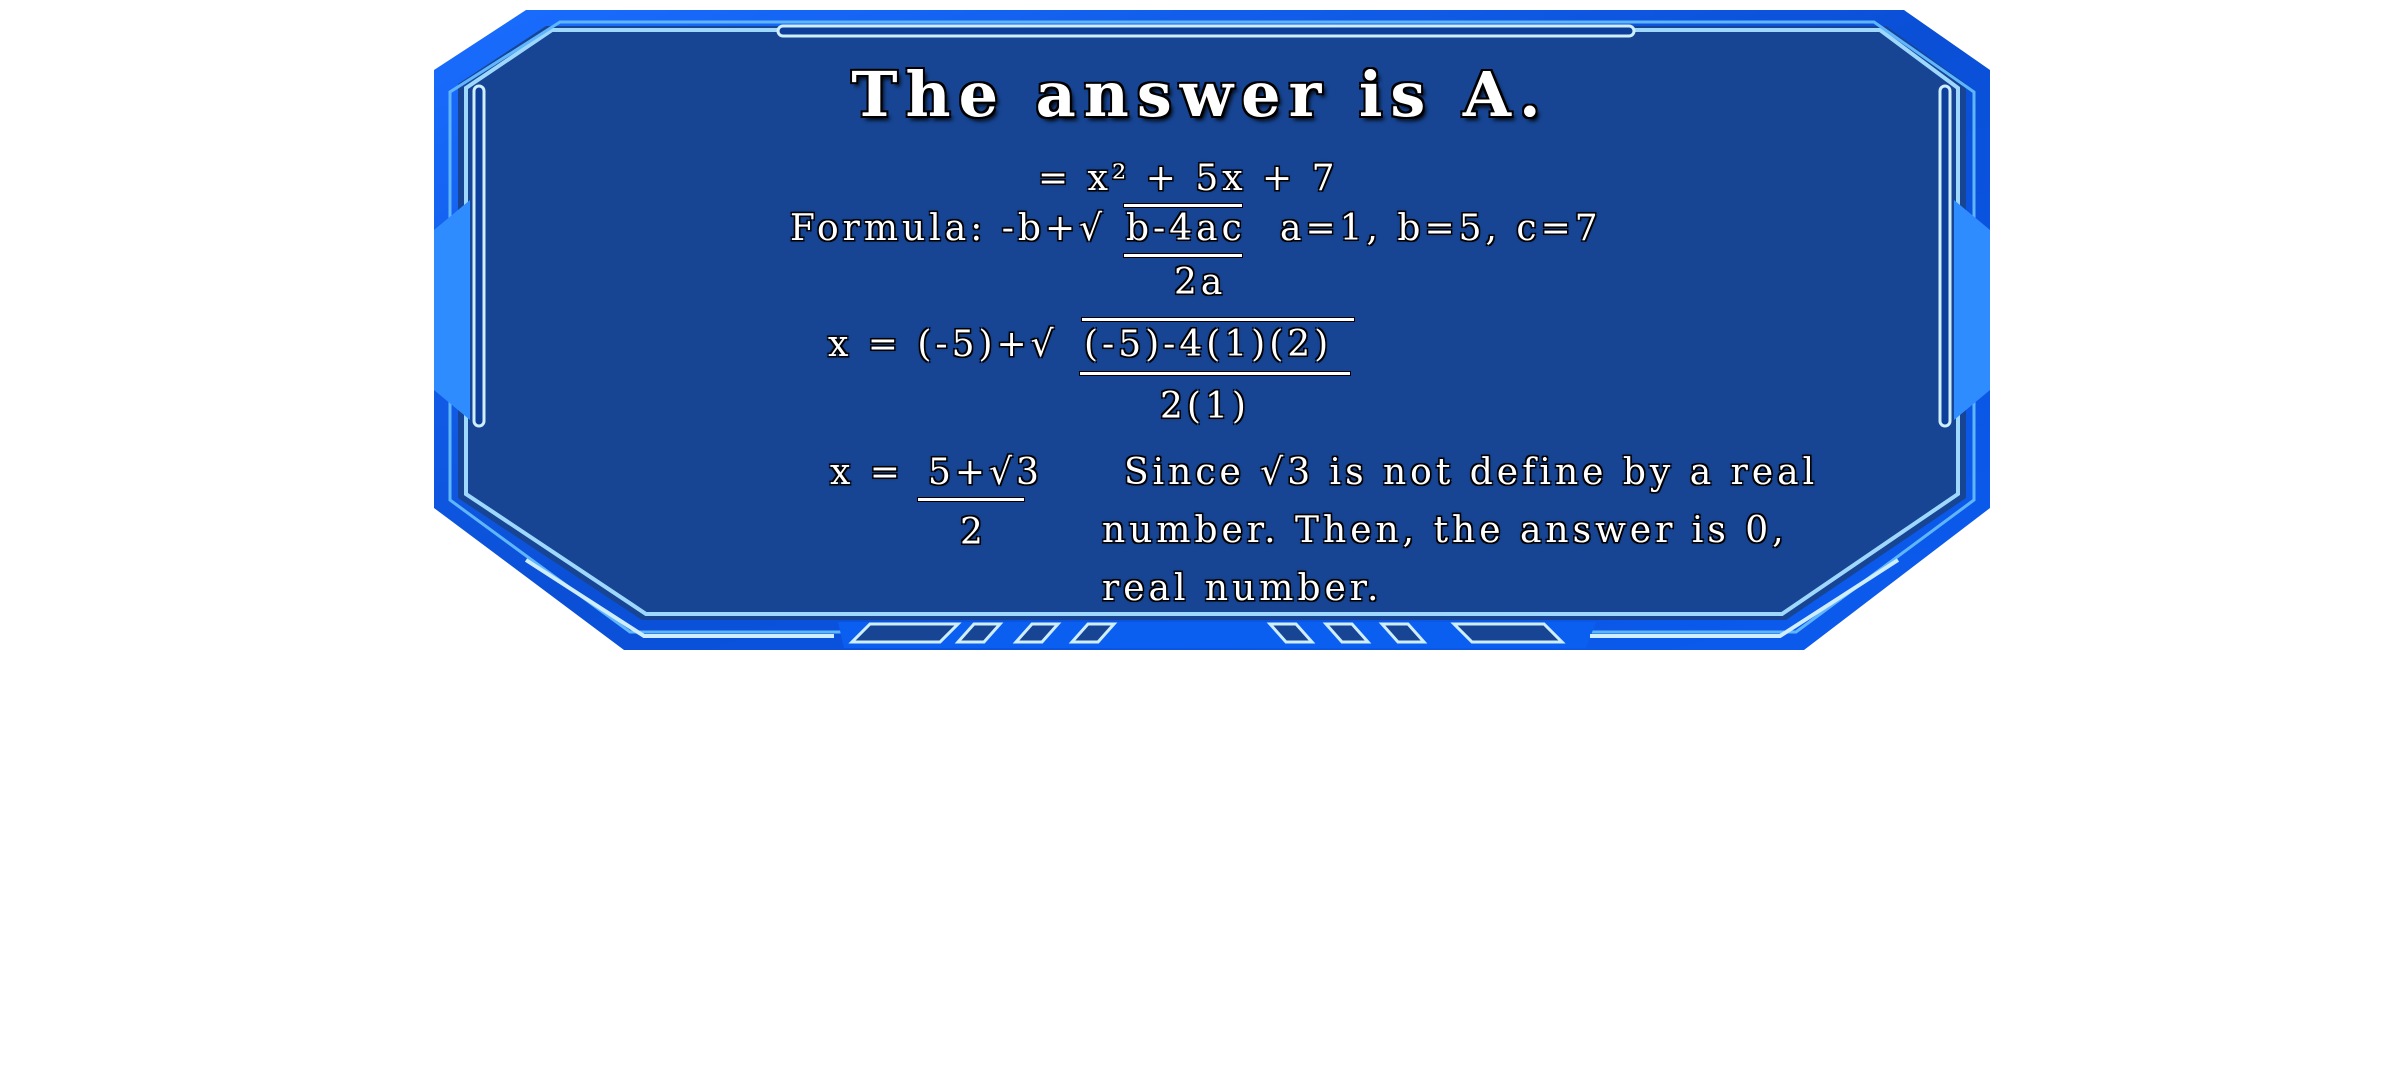 This screenshot has height=1080, width=2400. What do you see at coordinates (1208, 344) in the screenshot?
I see `substitution-radicand: (-5)-4(1)(2)` at bounding box center [1208, 344].